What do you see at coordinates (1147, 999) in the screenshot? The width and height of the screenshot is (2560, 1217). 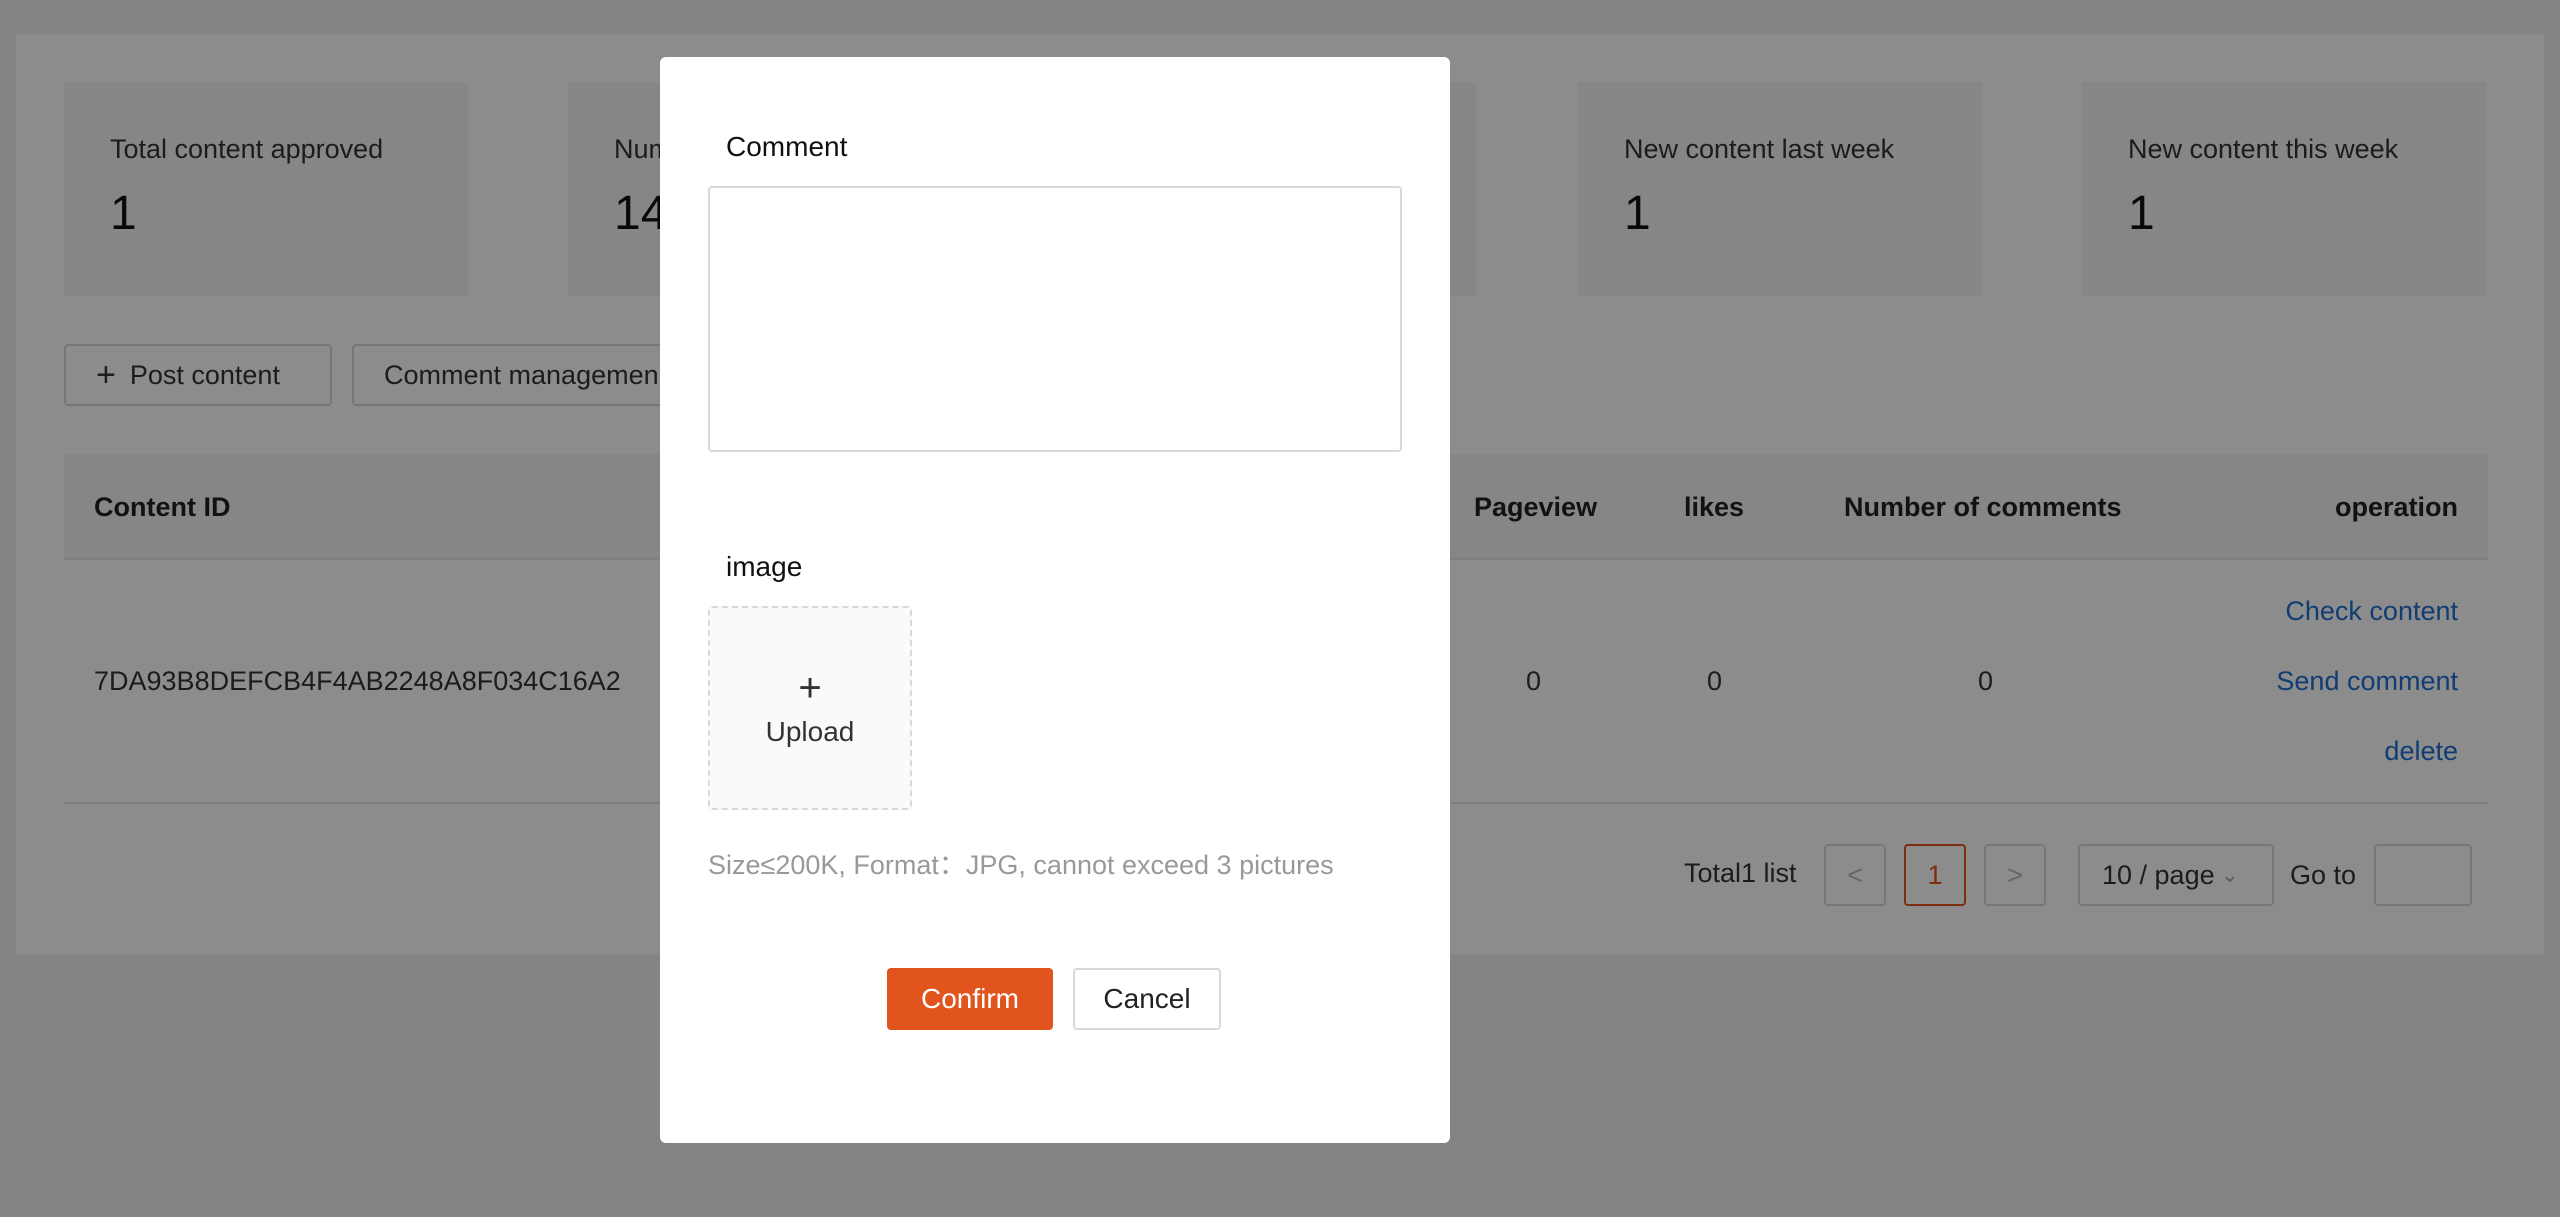 I see `cancel-button: Cancel` at bounding box center [1147, 999].